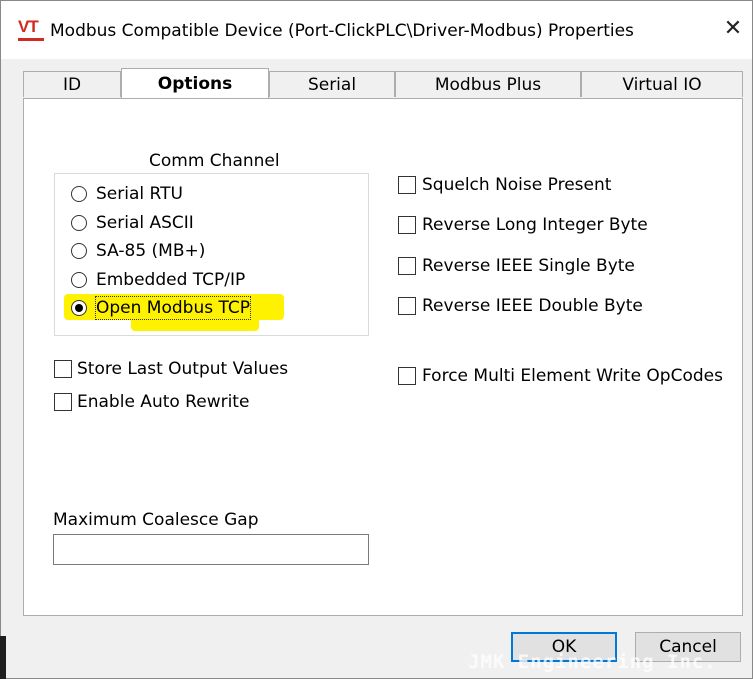  I want to click on radio-serial-rtu, so click(79, 194).